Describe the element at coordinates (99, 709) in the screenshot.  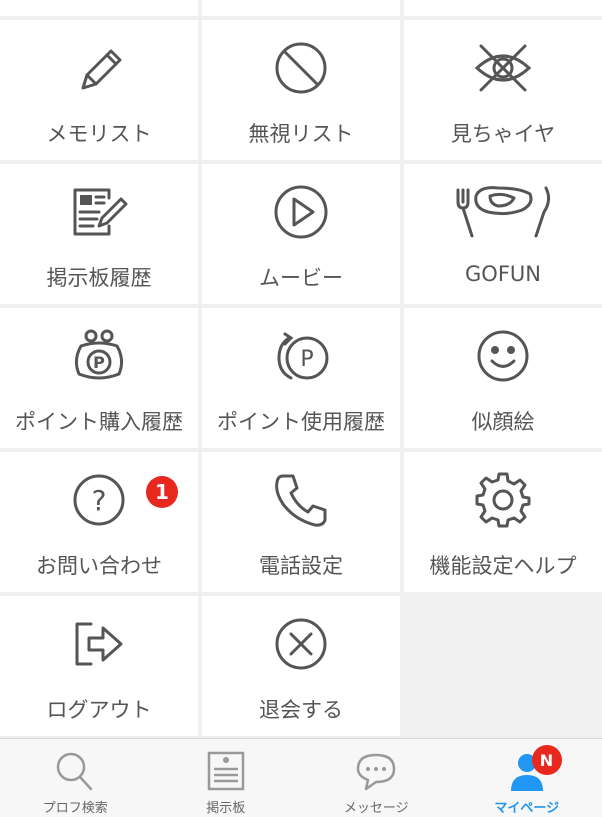
I see `menu-label: ログアウト` at that location.